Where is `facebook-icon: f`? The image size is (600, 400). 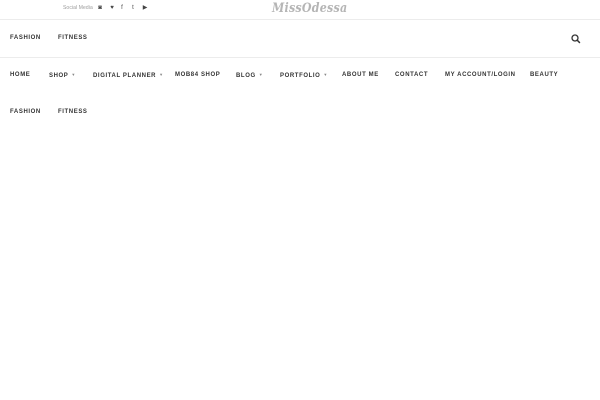
facebook-icon: f is located at coordinates (122, 8).